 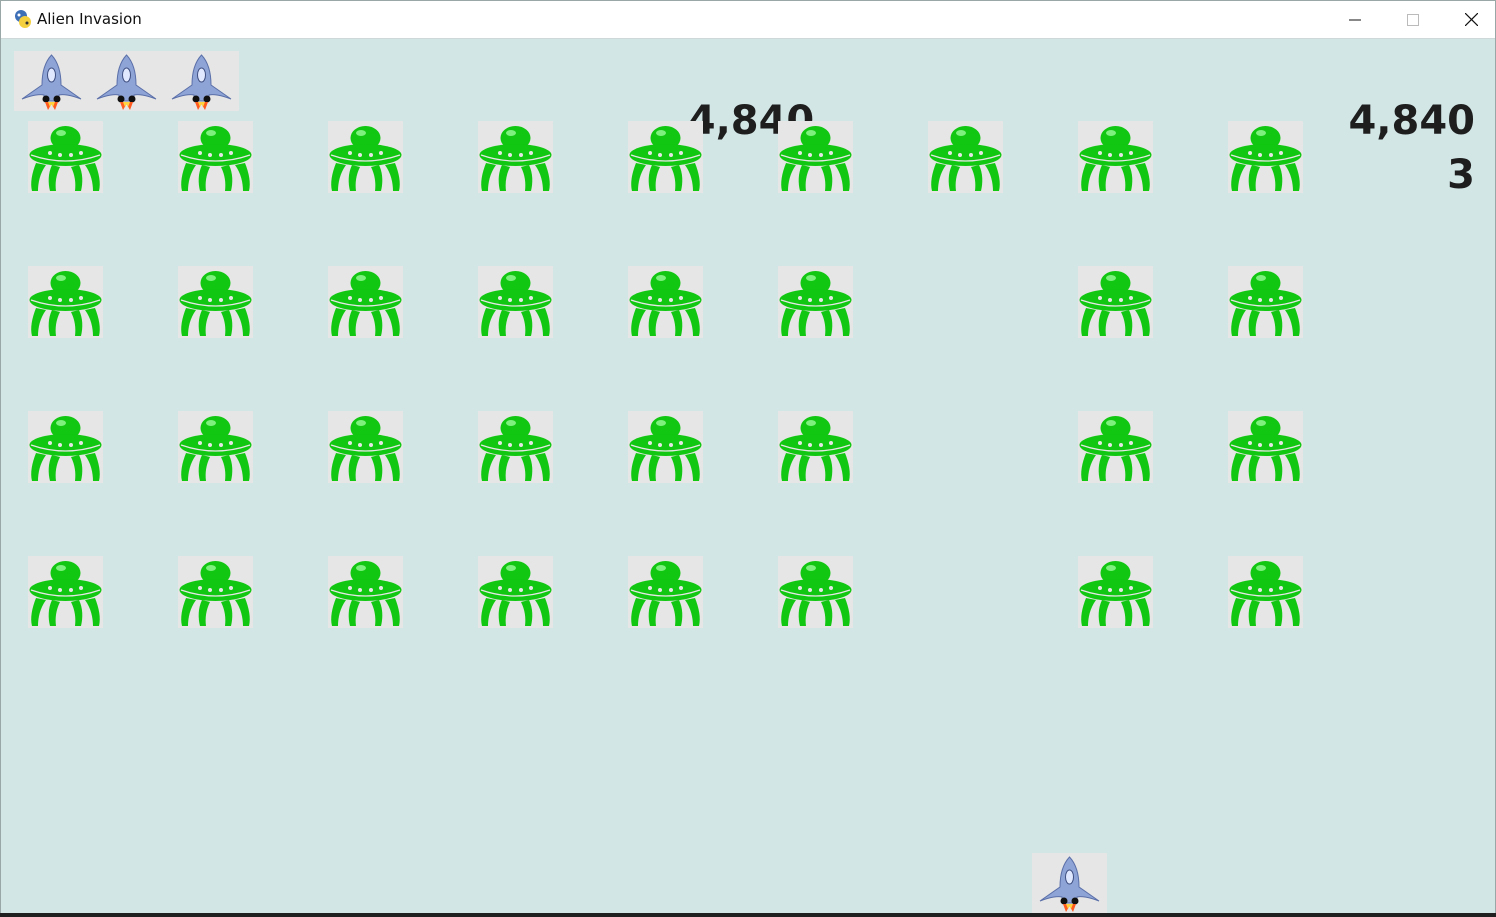 I want to click on close-button, so click(x=1469, y=19).